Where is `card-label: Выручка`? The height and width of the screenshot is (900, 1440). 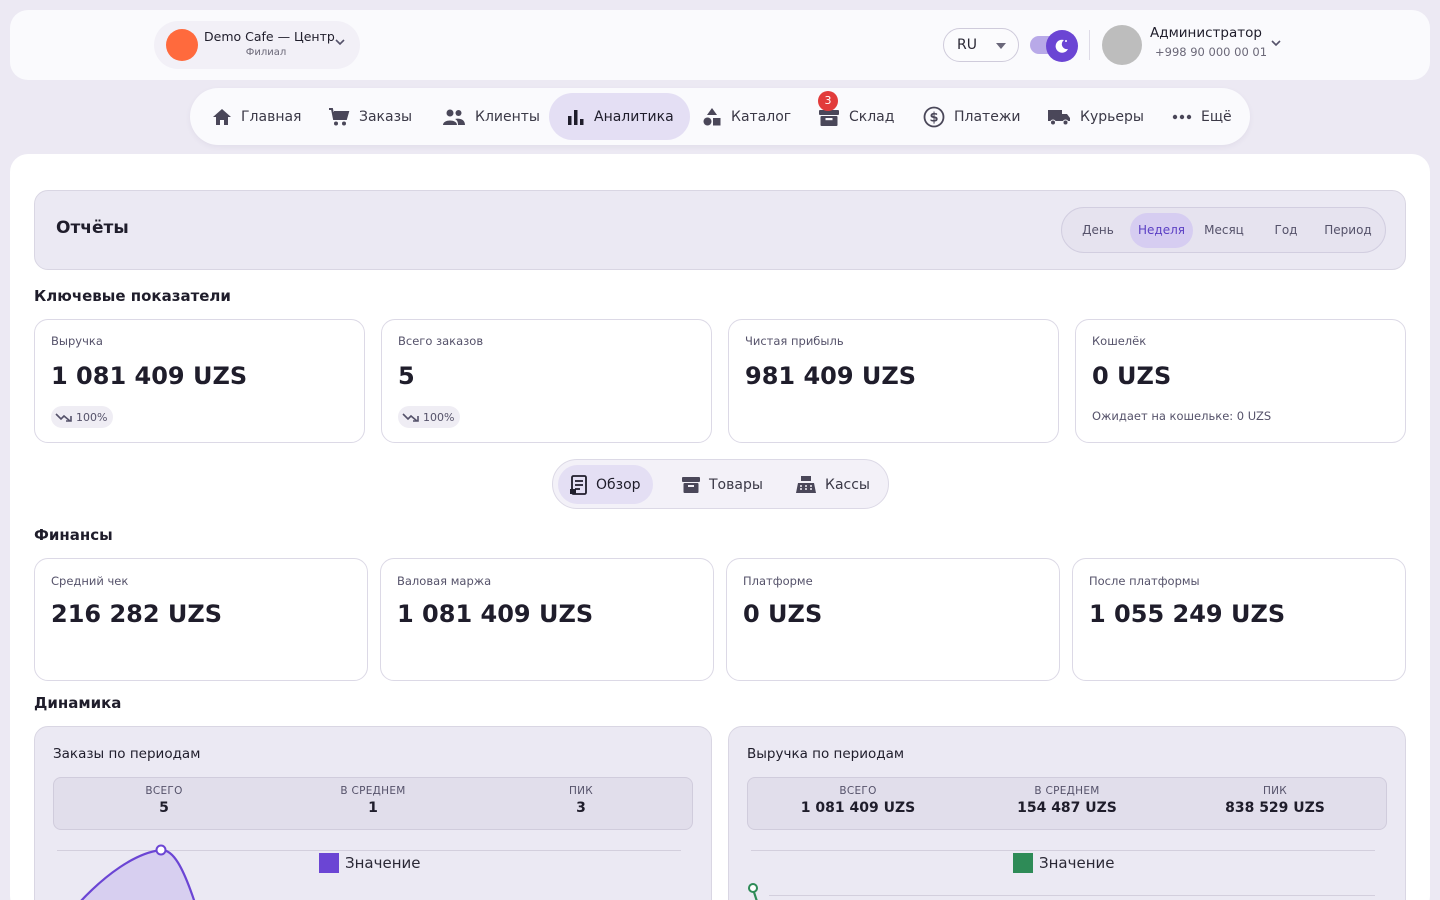 card-label: Выручка is located at coordinates (77, 341).